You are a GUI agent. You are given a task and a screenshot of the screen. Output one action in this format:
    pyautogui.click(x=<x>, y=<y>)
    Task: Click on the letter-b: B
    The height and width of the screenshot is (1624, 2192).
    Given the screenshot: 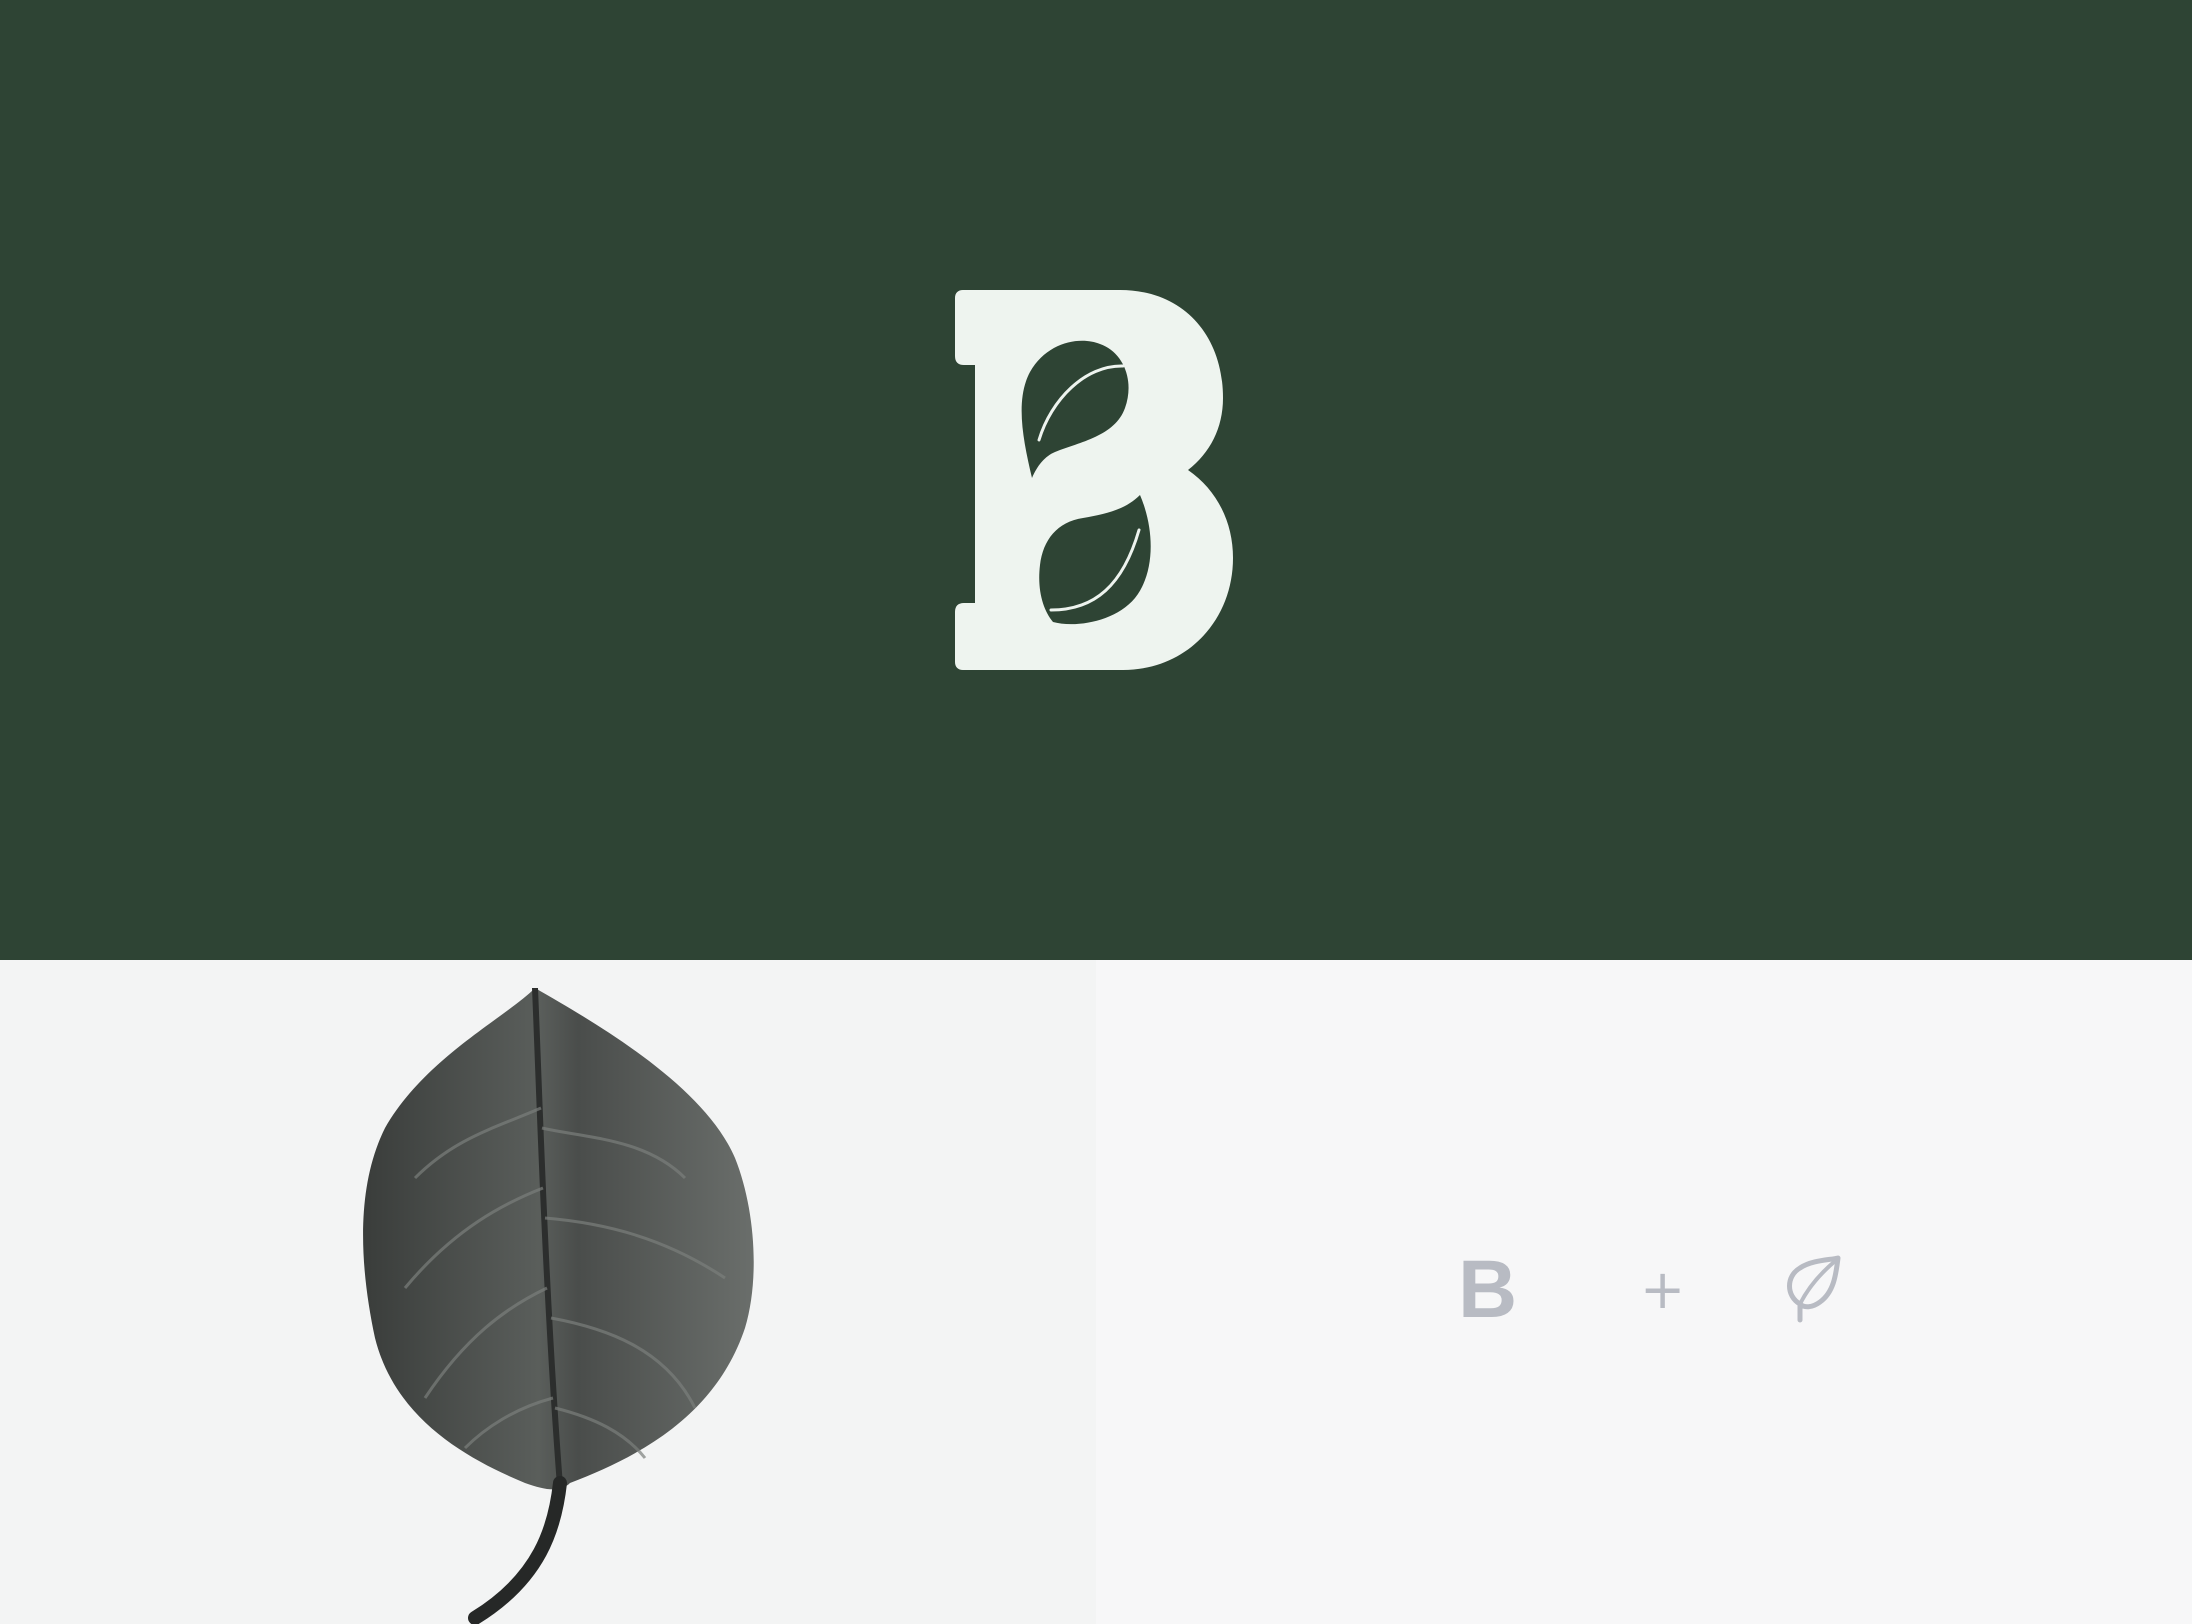 What is the action you would take?
    pyautogui.click(x=1488, y=1289)
    